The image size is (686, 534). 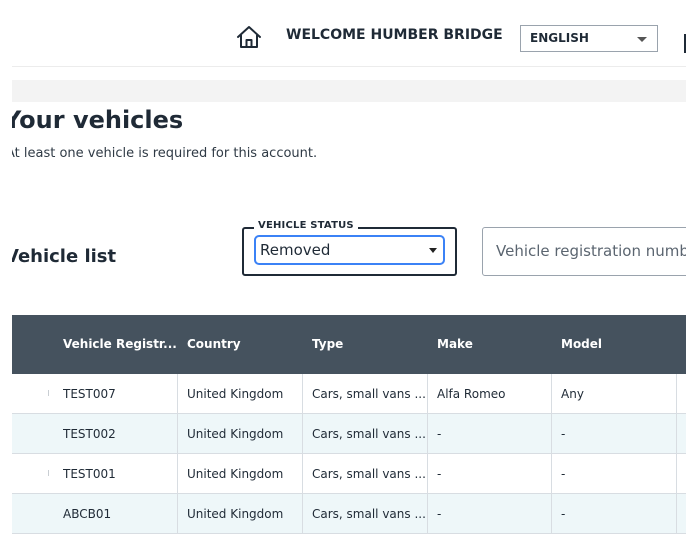 What do you see at coordinates (349, 91) in the screenshot?
I see `breadcrumb-band` at bounding box center [349, 91].